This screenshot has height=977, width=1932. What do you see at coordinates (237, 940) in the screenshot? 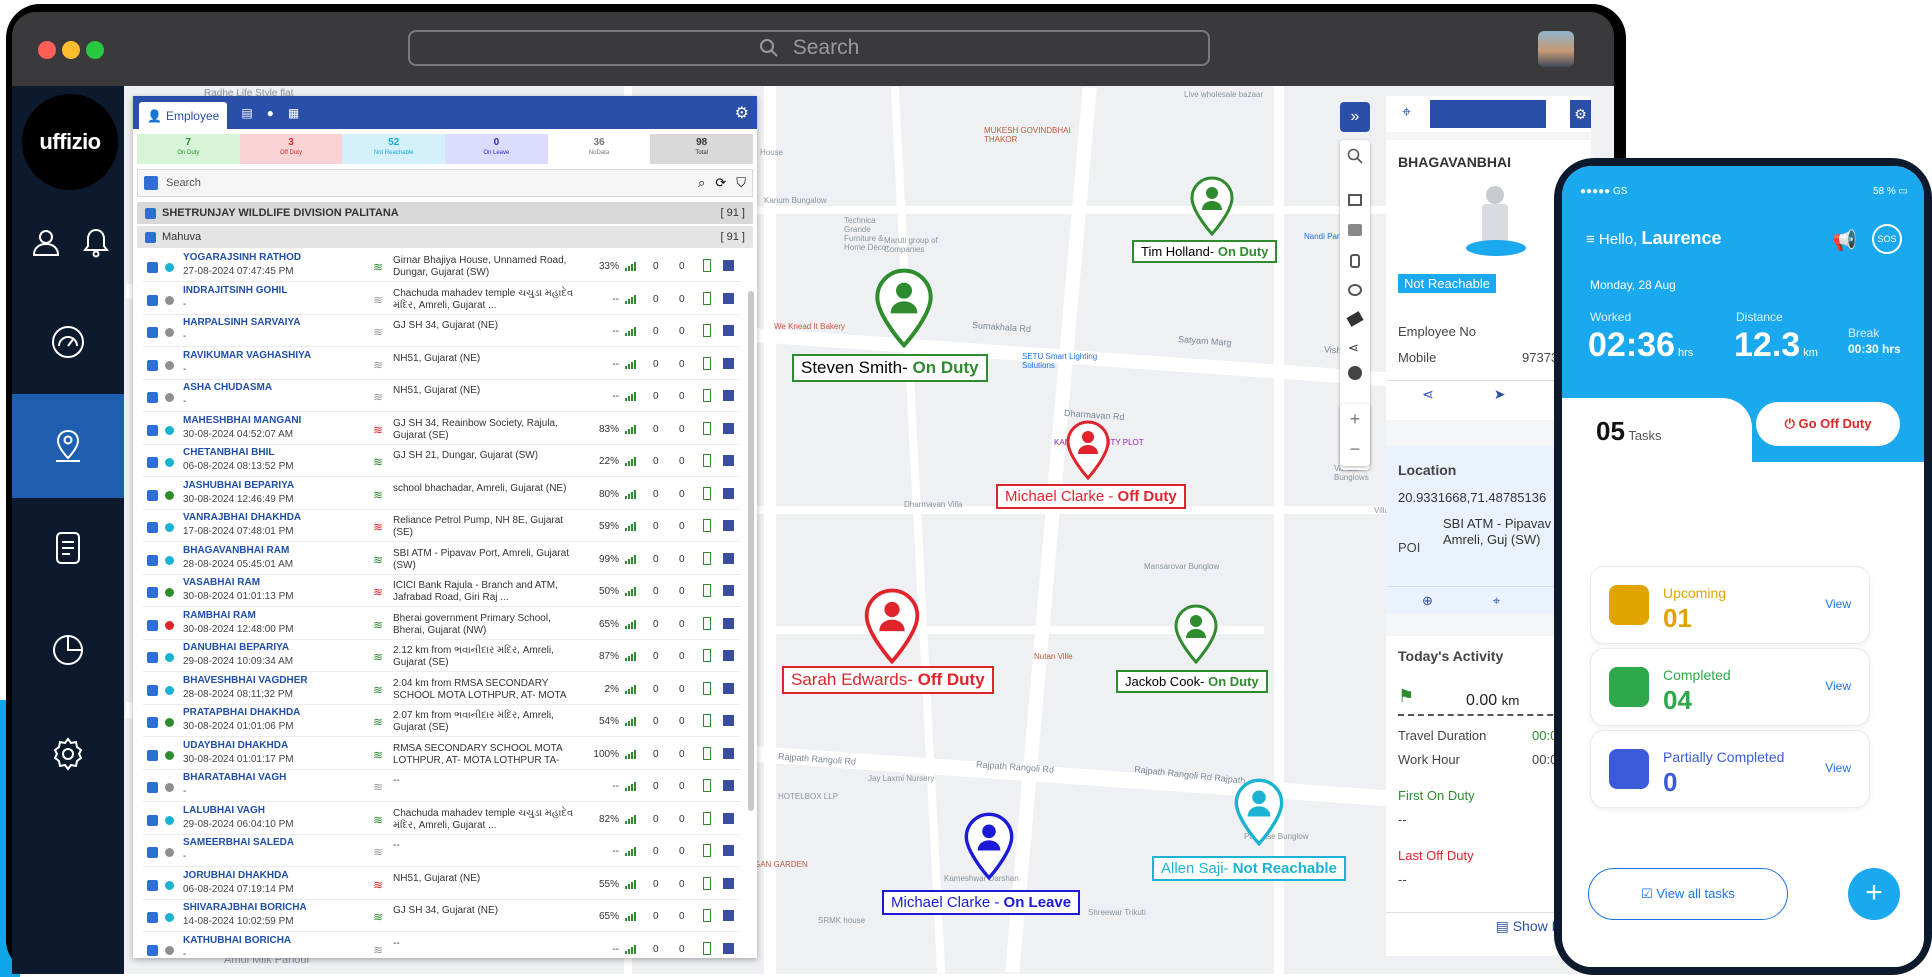
I see `employee-name: KATHUBHAI BORICHA` at bounding box center [237, 940].